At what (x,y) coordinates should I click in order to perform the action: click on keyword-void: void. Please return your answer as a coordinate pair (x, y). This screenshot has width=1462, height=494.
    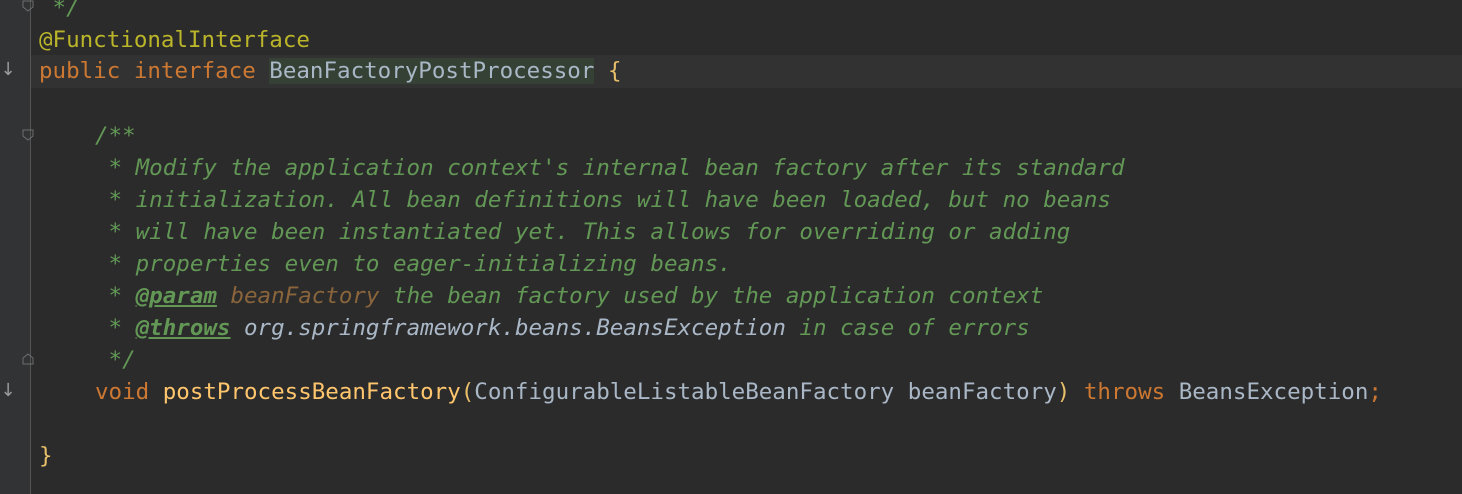
    Looking at the image, I should click on (122, 392).